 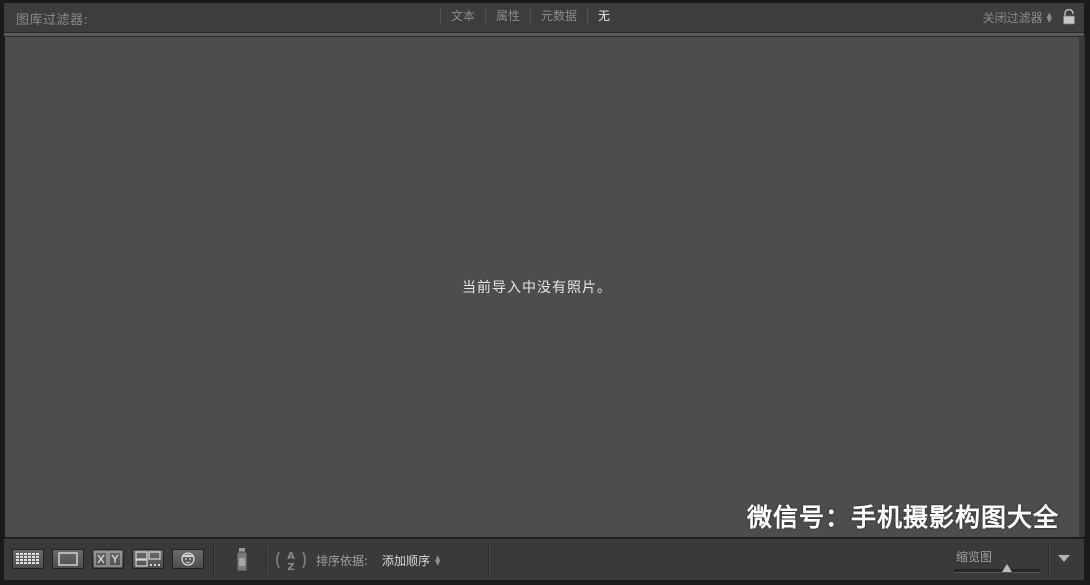 I want to click on survey-view-icon, so click(x=148, y=559).